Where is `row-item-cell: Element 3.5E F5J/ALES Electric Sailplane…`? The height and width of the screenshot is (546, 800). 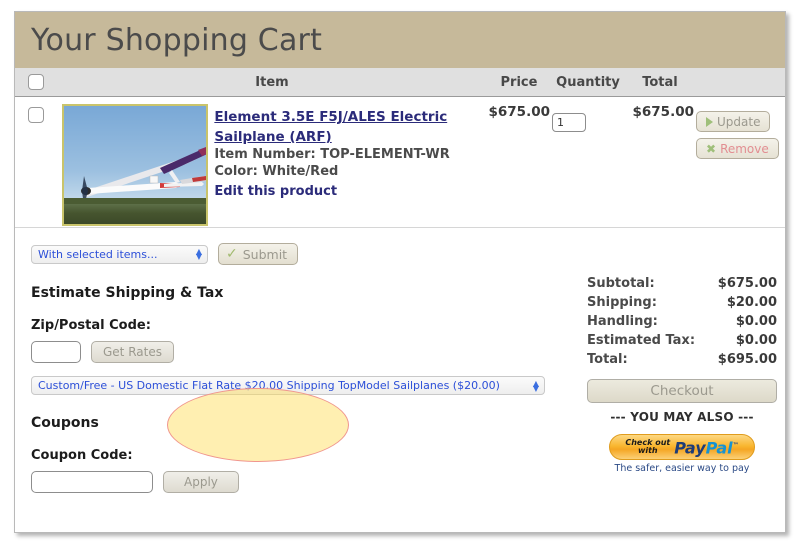 row-item-cell: Element 3.5E F5J/ALES Electric Sailplane… is located at coordinates (272, 162).